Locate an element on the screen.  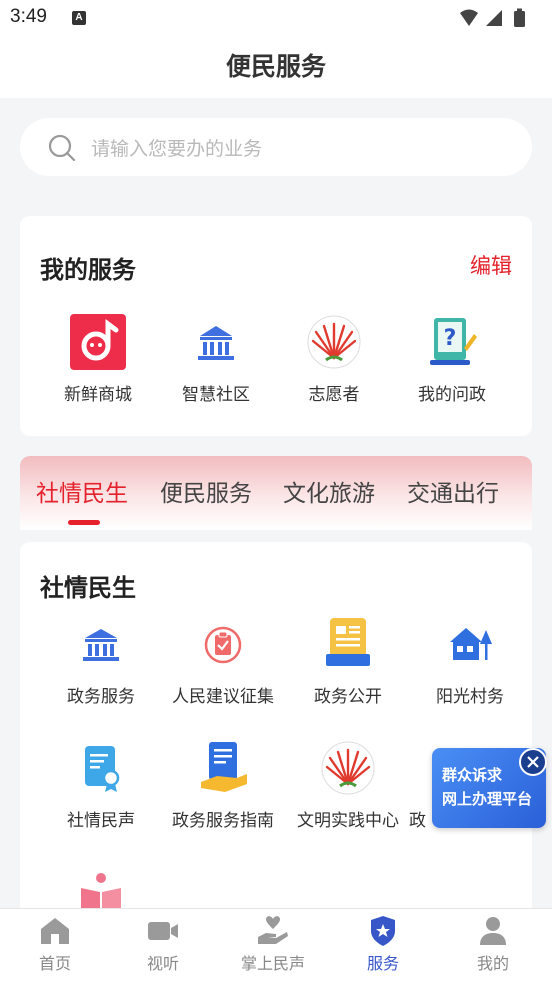
banner-line-2: 网上办理平台 is located at coordinates (487, 799).